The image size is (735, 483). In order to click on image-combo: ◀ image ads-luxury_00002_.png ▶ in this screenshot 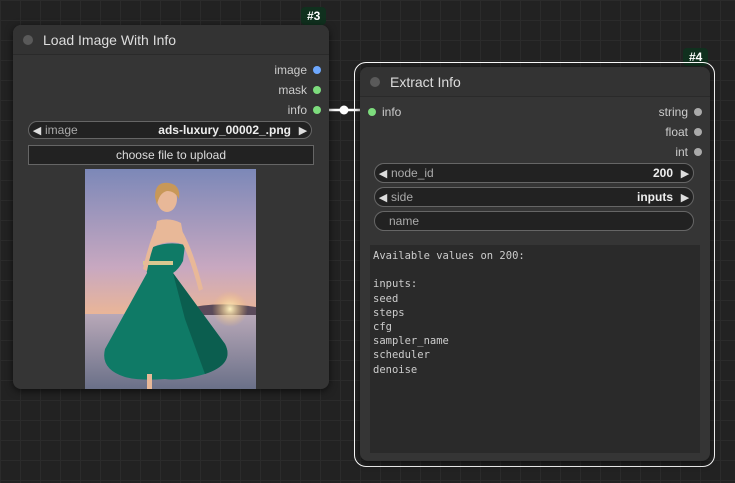, I will do `click(170, 130)`.